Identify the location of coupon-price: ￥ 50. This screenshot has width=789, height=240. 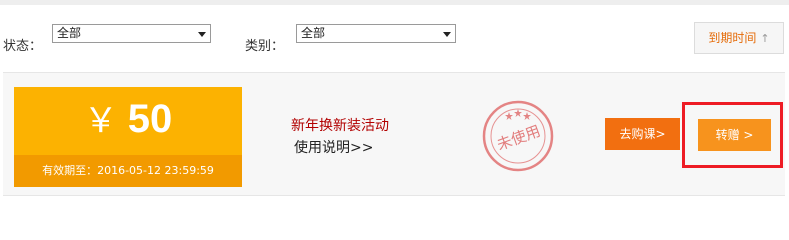
(128, 124).